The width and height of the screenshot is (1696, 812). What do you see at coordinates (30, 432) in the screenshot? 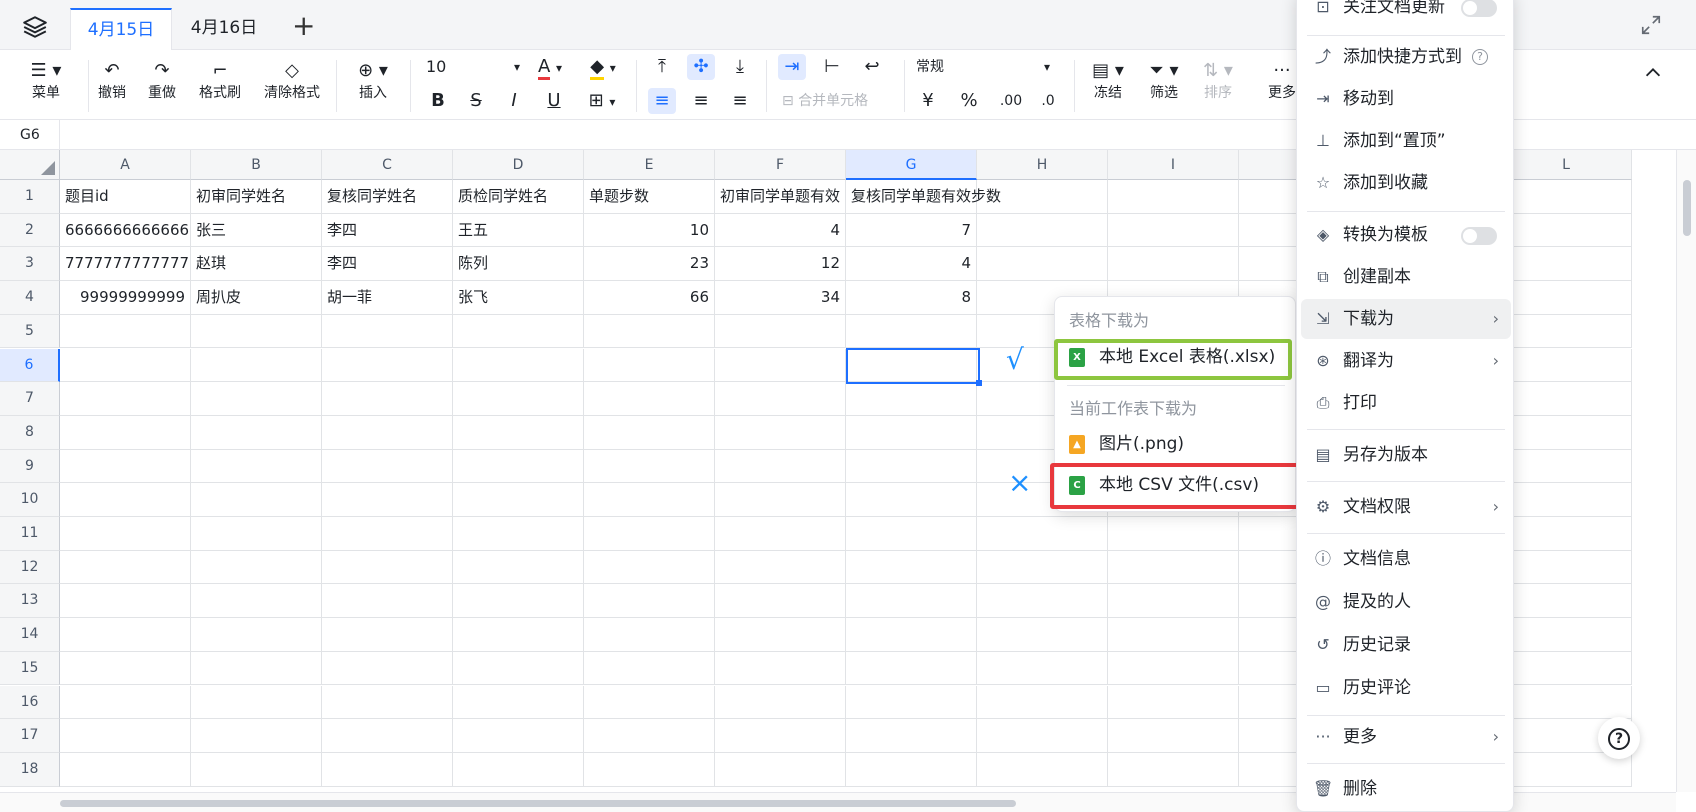
I see `row-header: 8` at bounding box center [30, 432].